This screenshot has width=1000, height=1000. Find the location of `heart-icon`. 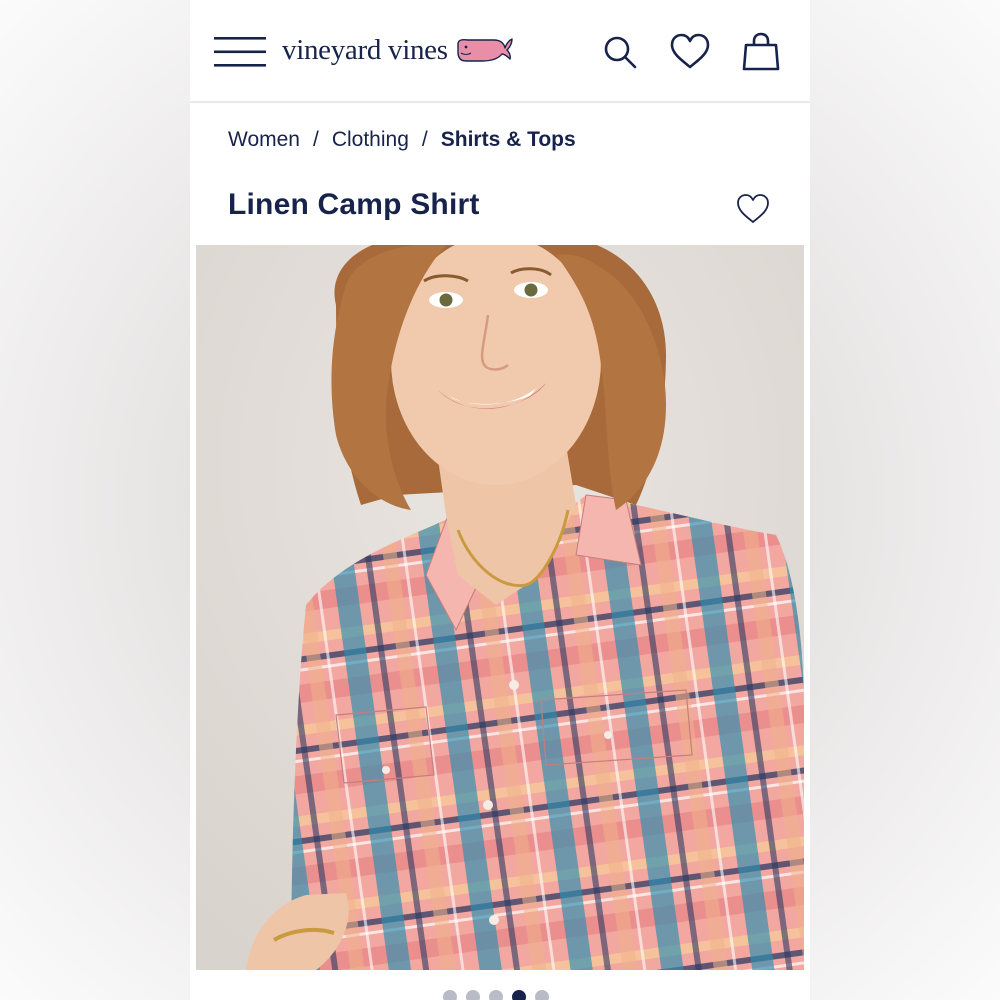

heart-icon is located at coordinates (690, 52).